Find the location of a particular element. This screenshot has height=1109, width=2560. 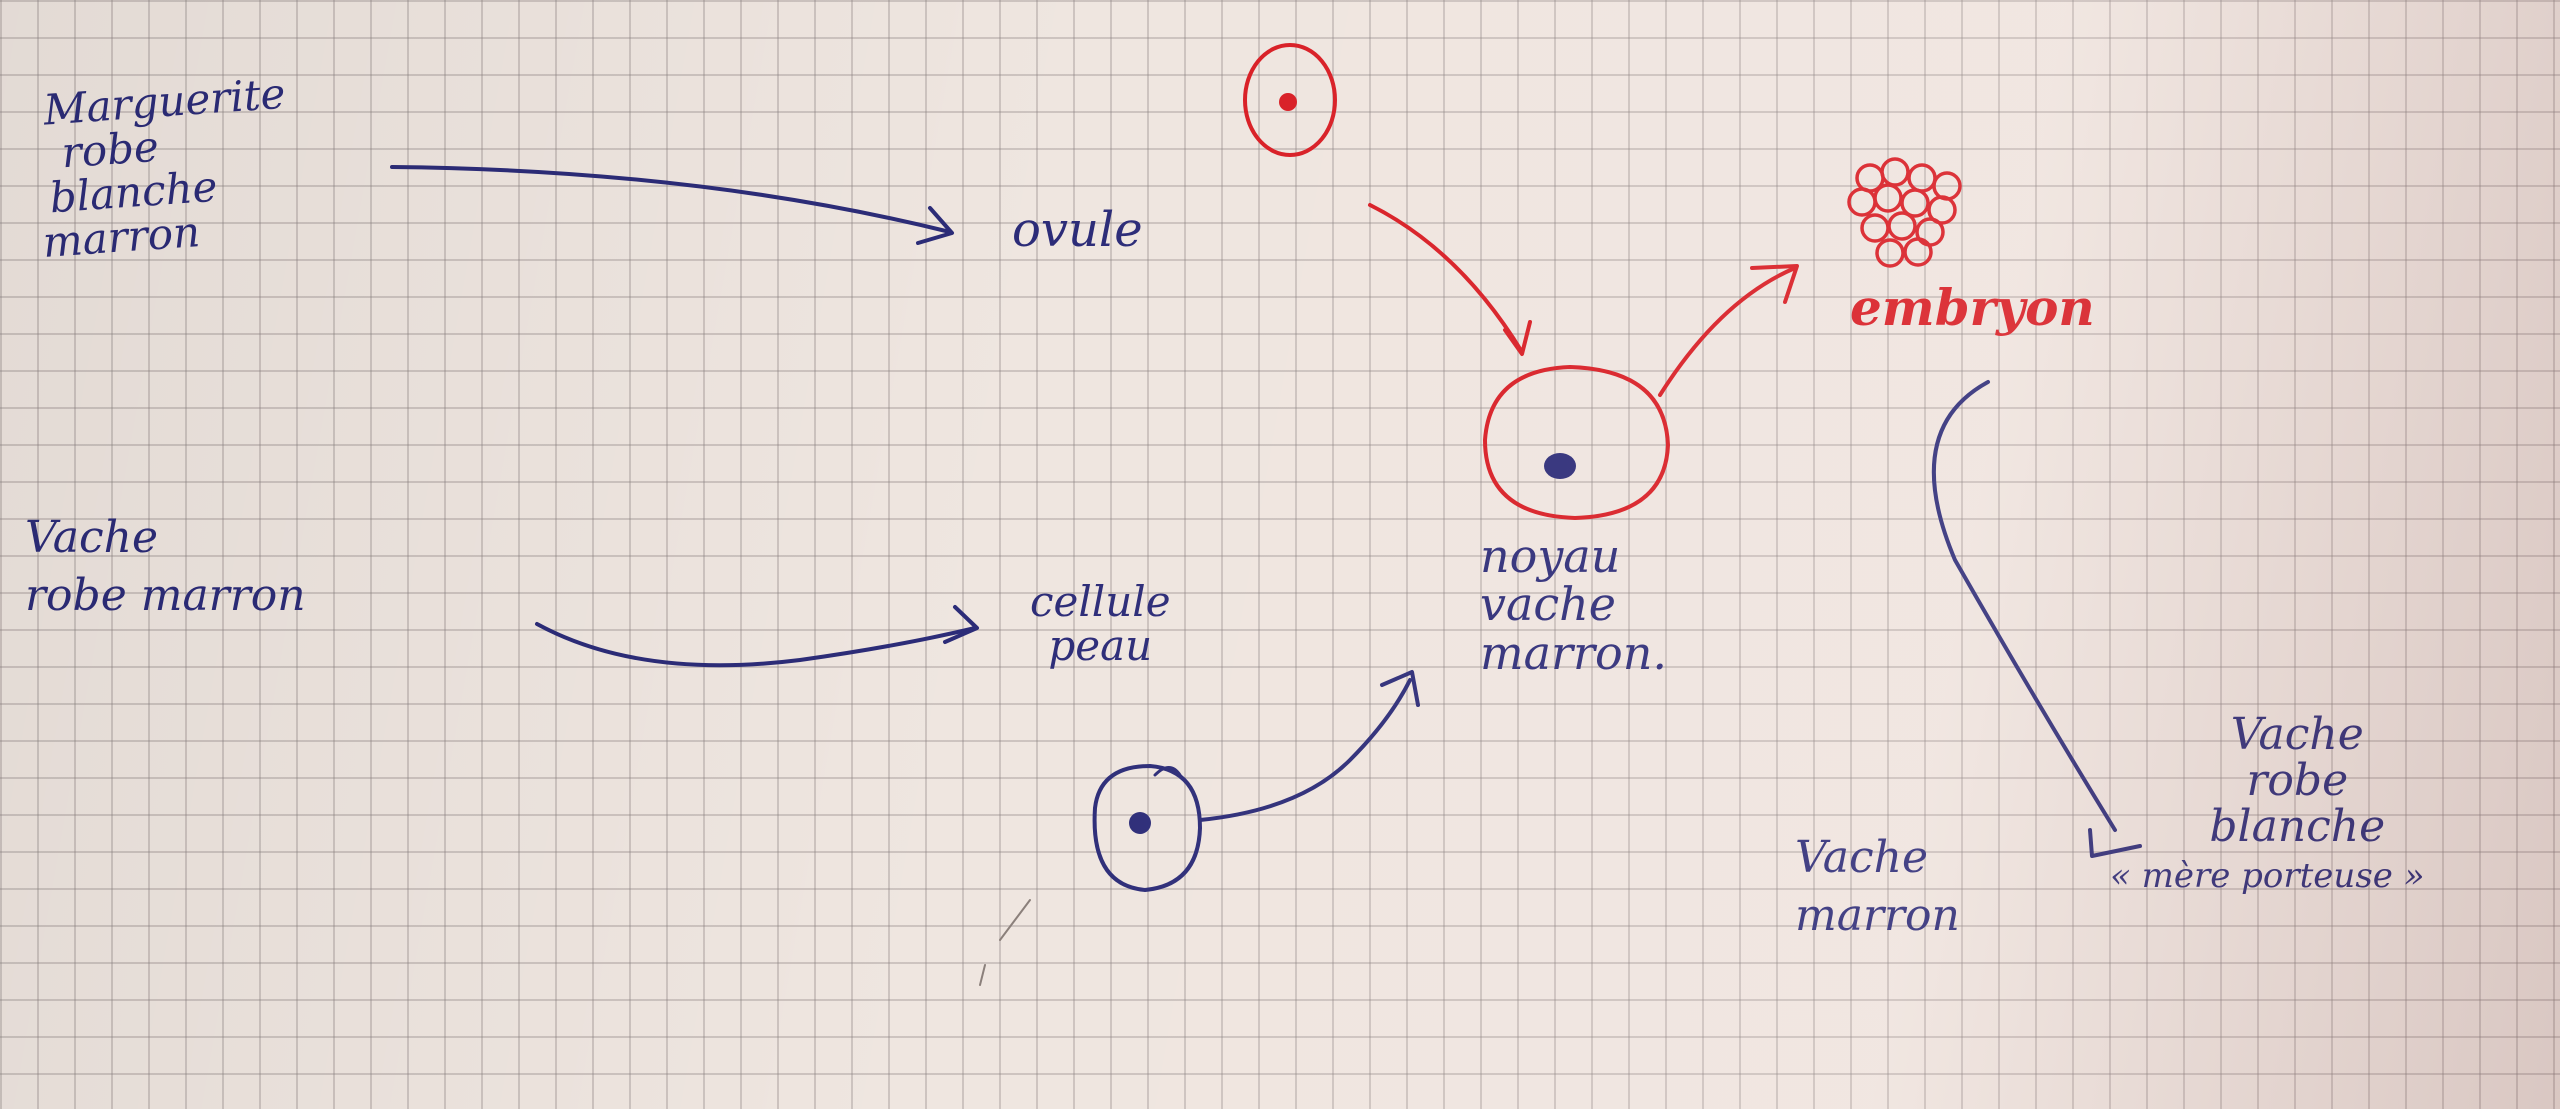

arrow-skin-cell-to-nucleus is located at coordinates (1309, 746).